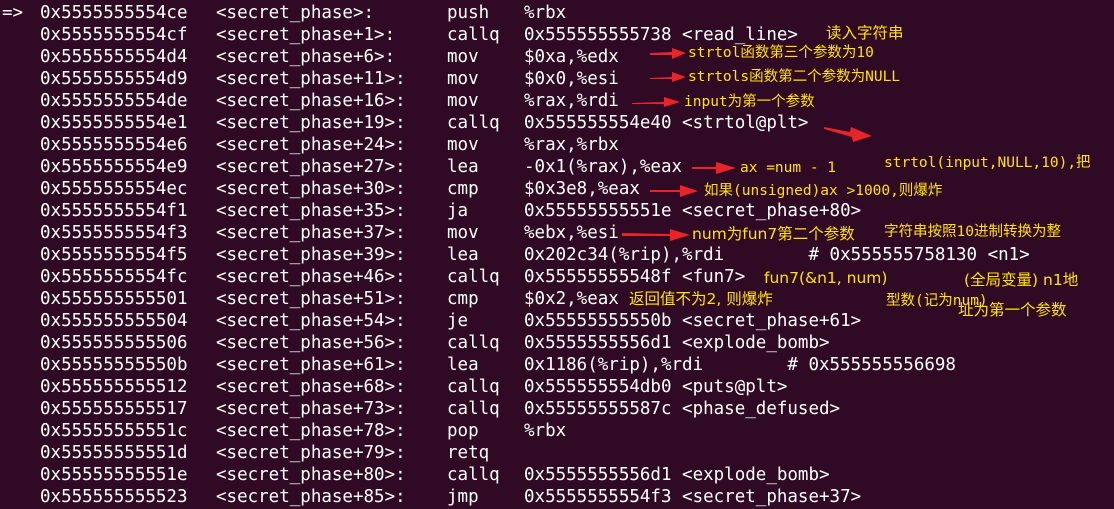 This screenshot has height=509, width=1114. I want to click on note-second-param: strtols函数第二个参数为NULL, so click(794, 77).